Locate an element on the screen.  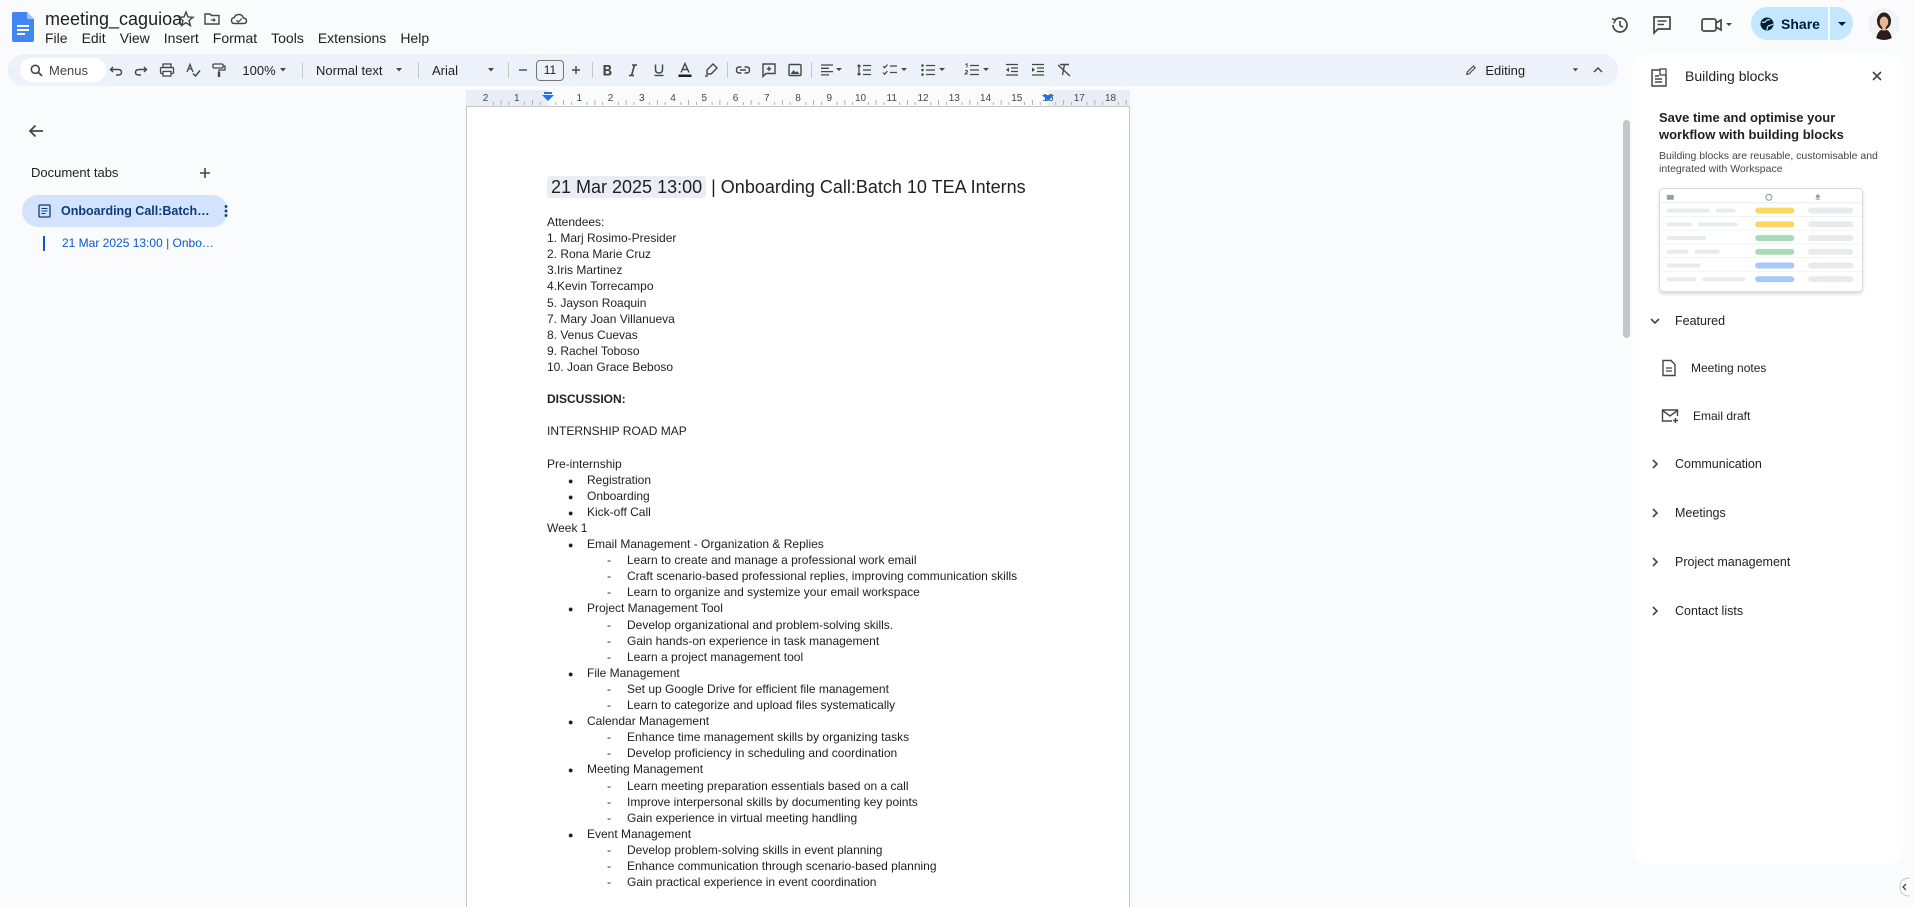
italic-icon is located at coordinates (633, 70).